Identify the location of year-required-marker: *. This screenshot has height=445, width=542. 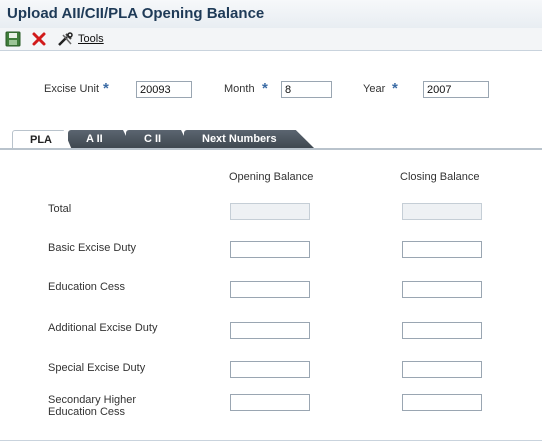
(395, 88).